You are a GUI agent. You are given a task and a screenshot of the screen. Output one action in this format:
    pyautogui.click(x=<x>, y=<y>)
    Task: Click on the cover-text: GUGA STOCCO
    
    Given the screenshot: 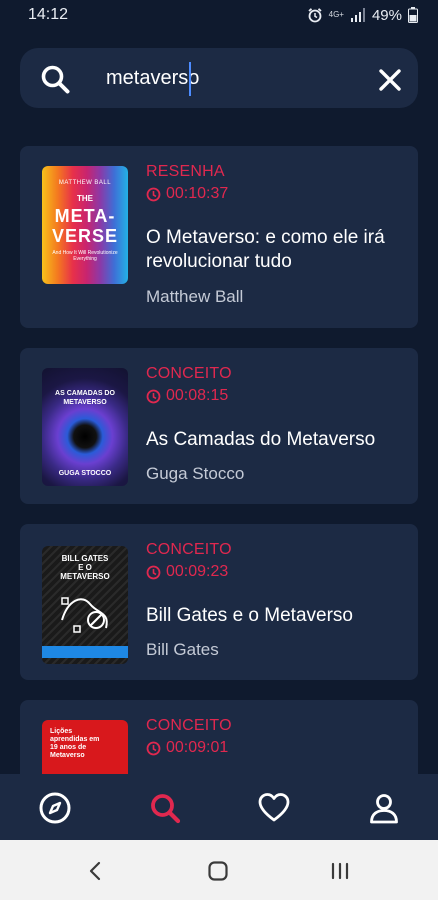 What is the action you would take?
    pyautogui.click(x=85, y=473)
    